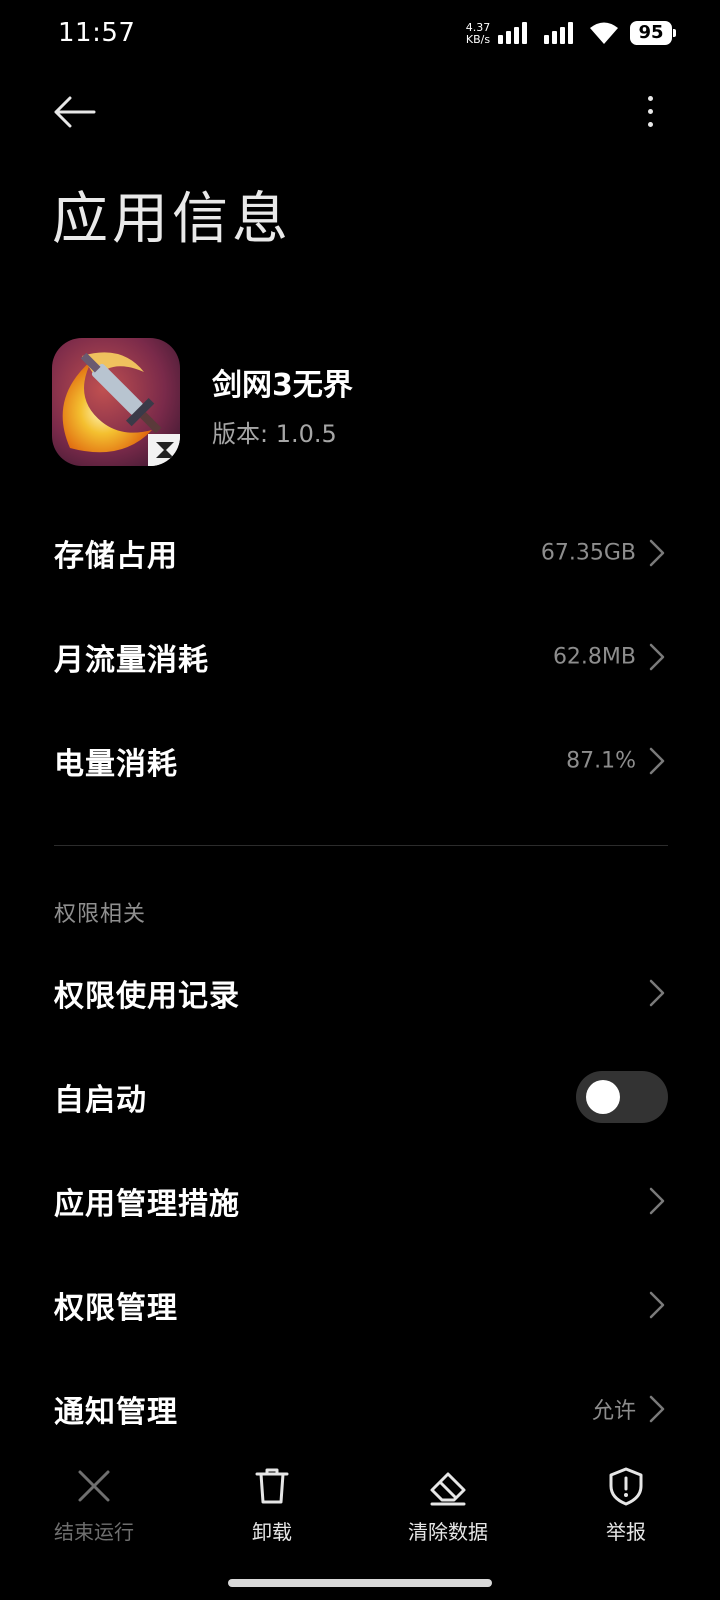 Image resolution: width=720 pixels, height=1600 pixels. What do you see at coordinates (360, 1097) in the screenshot?
I see `autostart-row: 自启动` at bounding box center [360, 1097].